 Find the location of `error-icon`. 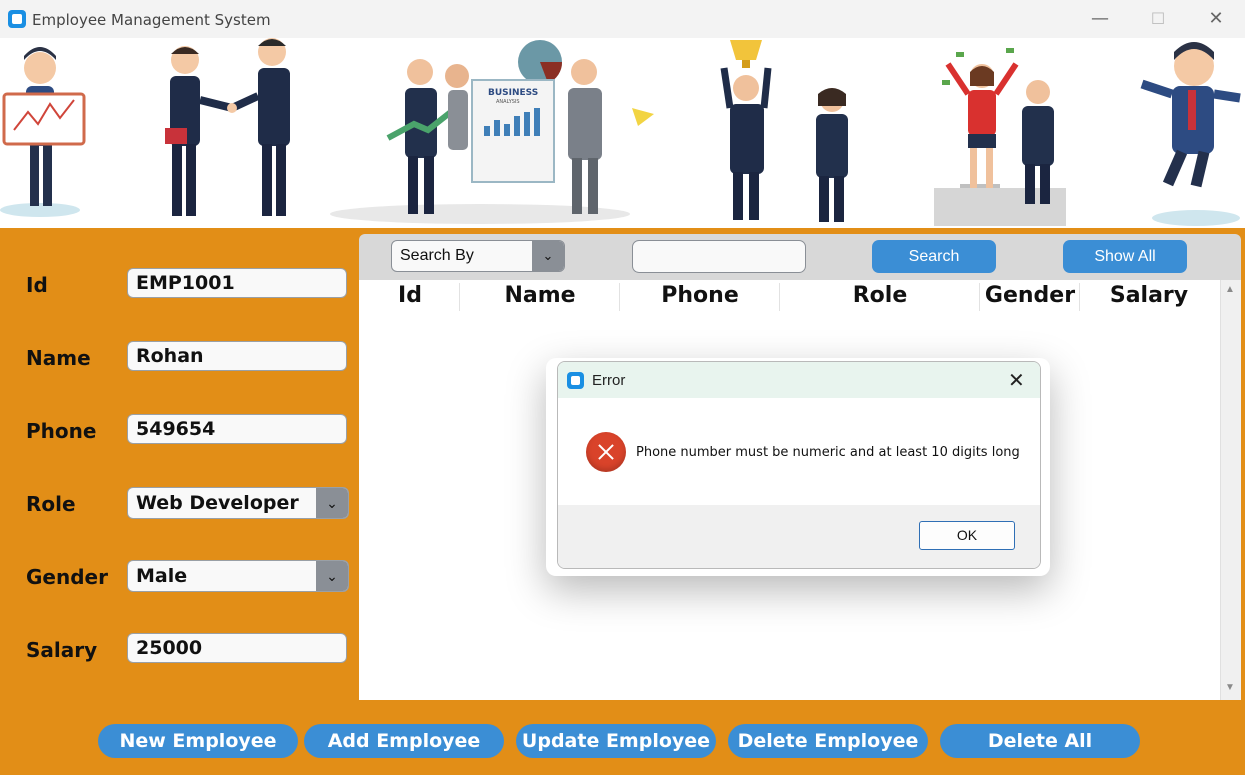

error-icon is located at coordinates (606, 452).